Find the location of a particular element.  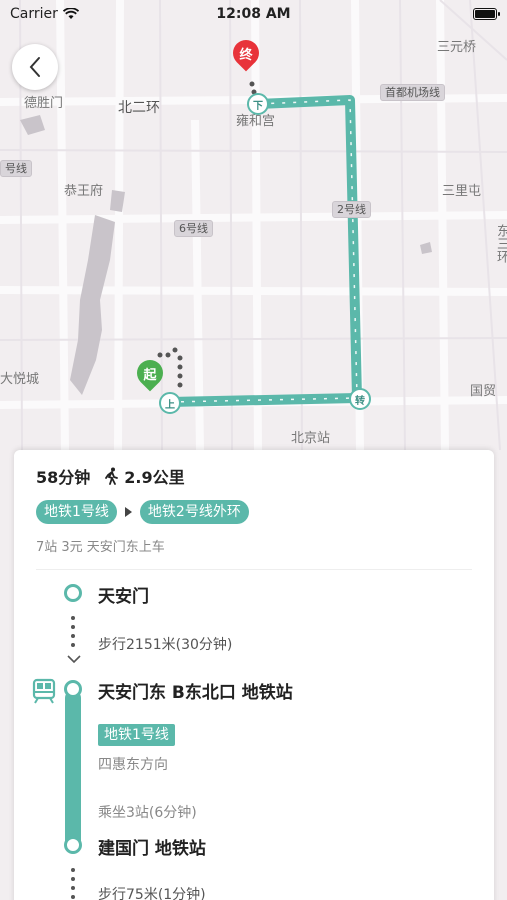

walk-distance: 2.9公里 is located at coordinates (154, 477).